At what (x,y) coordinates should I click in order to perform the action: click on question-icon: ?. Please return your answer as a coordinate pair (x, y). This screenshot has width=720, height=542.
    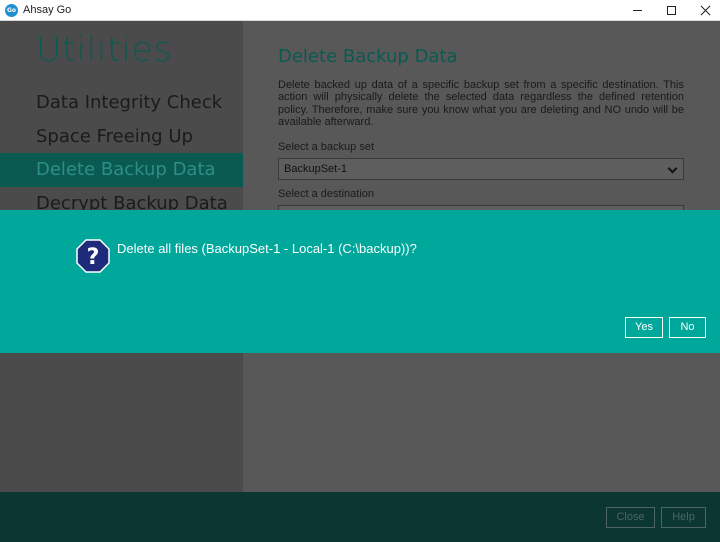
    Looking at the image, I should click on (93, 256).